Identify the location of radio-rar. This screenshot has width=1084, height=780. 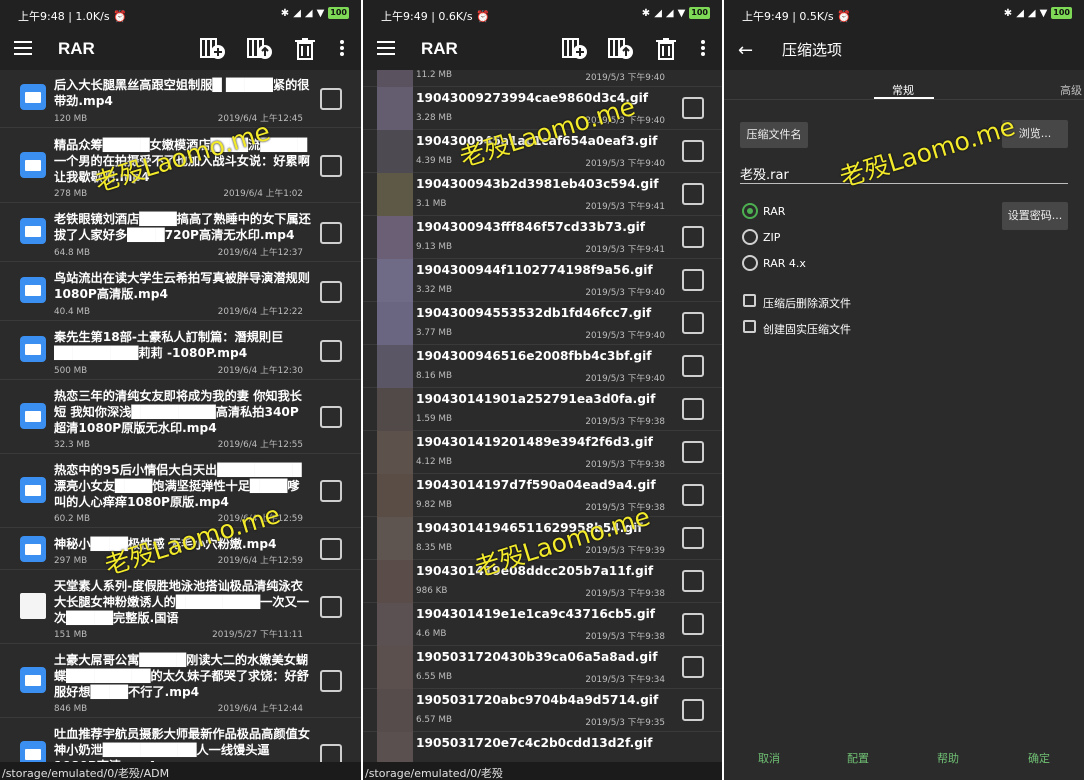
(750, 211).